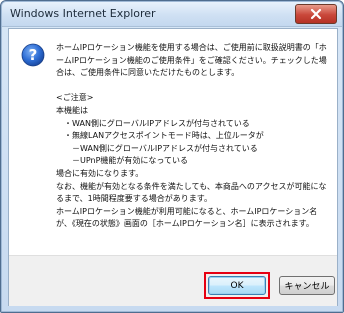  I want to click on close-button, so click(316, 14).